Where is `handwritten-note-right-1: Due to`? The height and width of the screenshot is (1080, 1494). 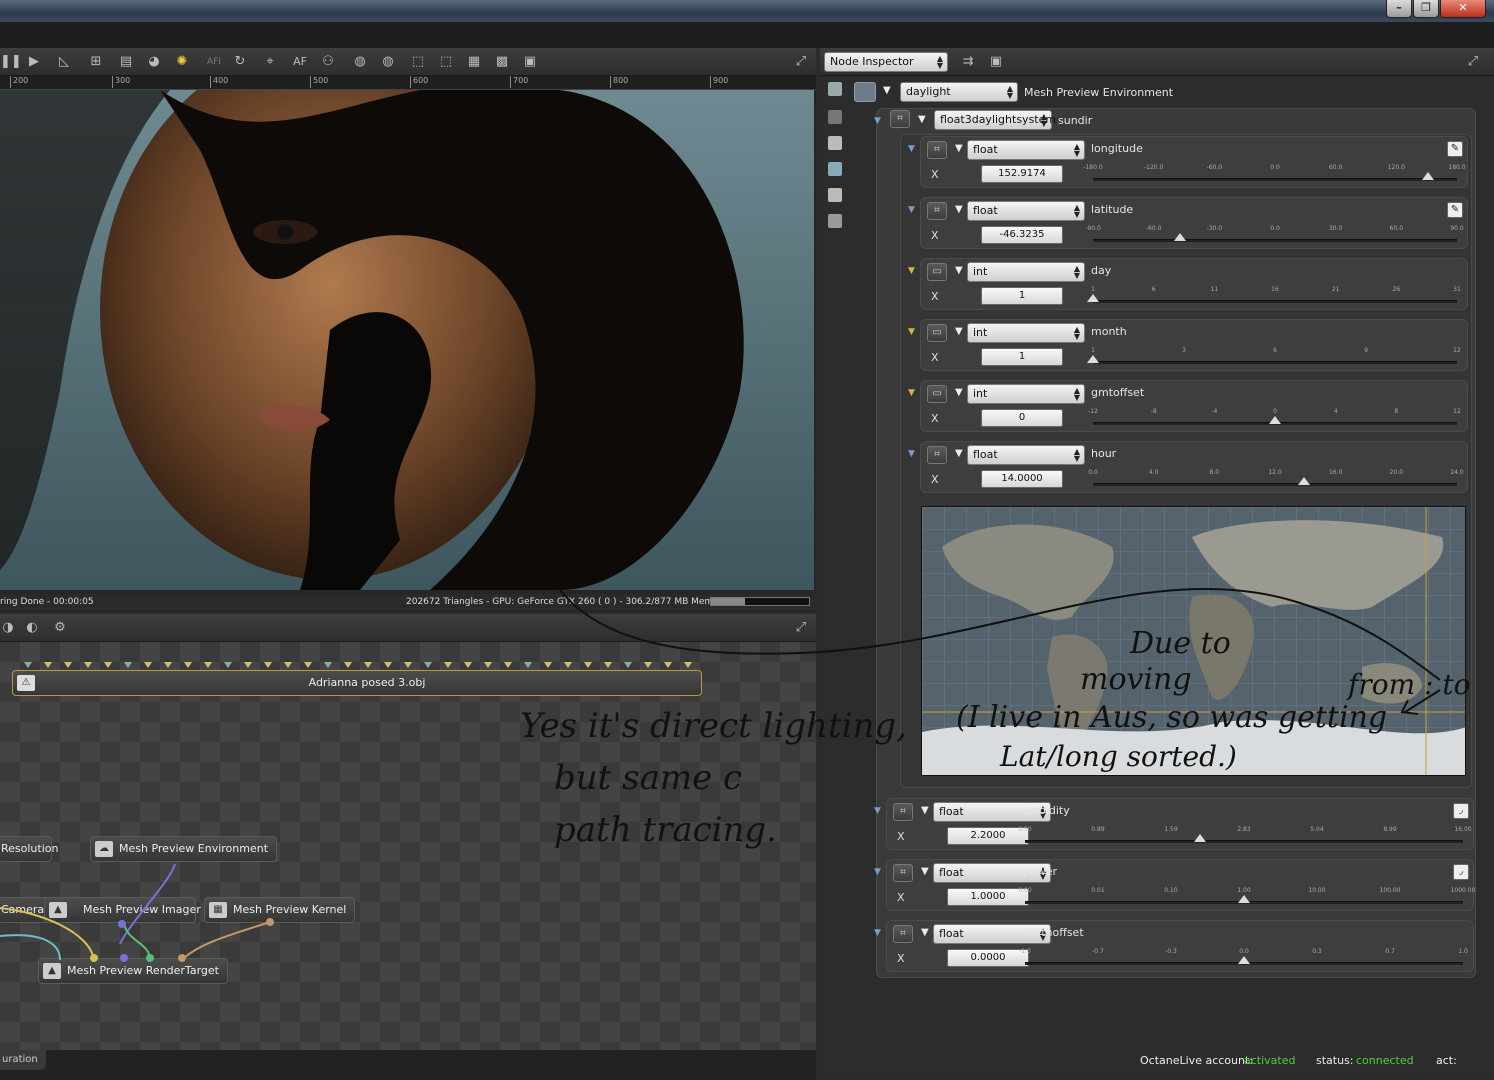 handwritten-note-right-1: Due to is located at coordinates (1180, 643).